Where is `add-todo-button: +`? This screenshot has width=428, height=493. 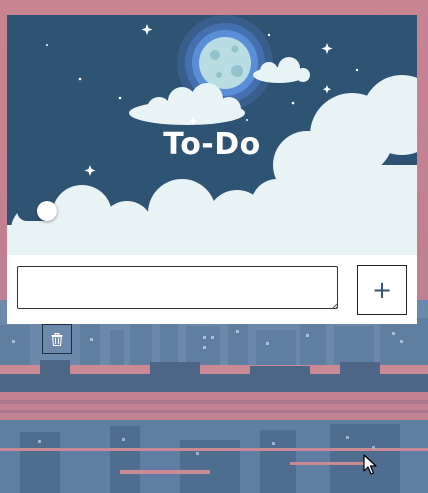
add-todo-button: + is located at coordinates (382, 290).